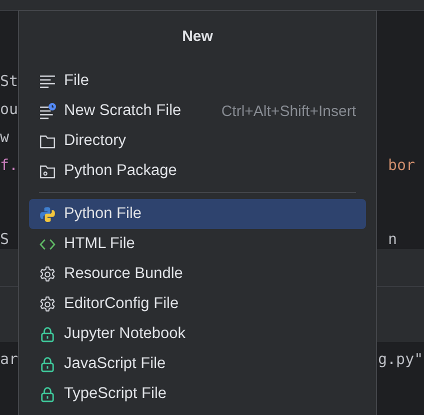  I want to click on menu-item: HTML File, so click(197, 244).